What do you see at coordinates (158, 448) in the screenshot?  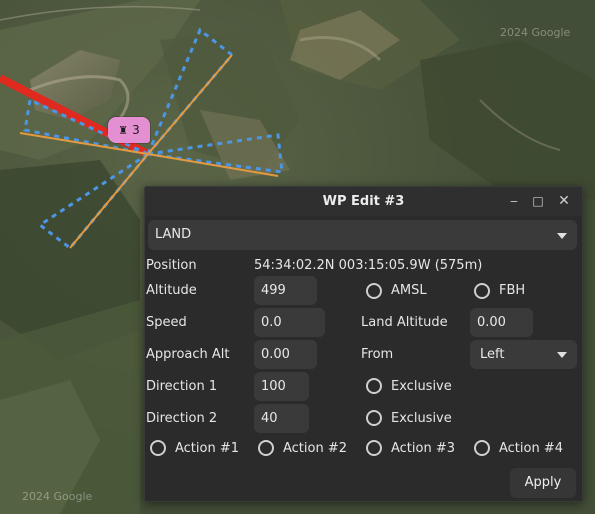 I see `action1-radio` at bounding box center [158, 448].